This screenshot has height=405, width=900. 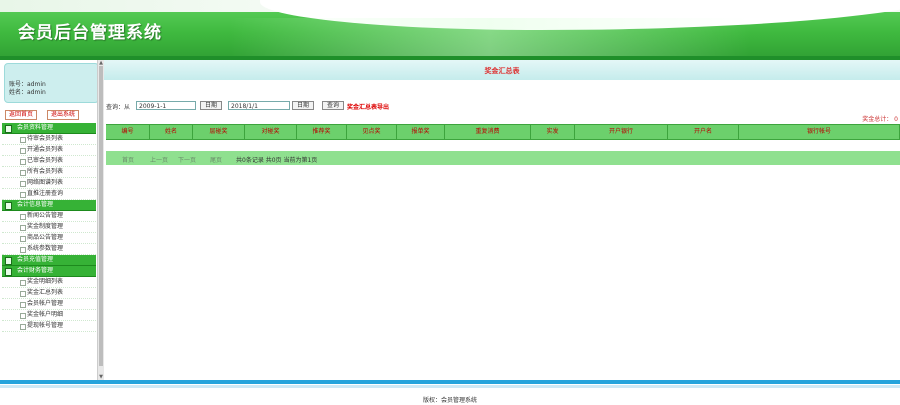 What do you see at coordinates (219, 132) in the screenshot?
I see `column-header: 层碰奖` at bounding box center [219, 132].